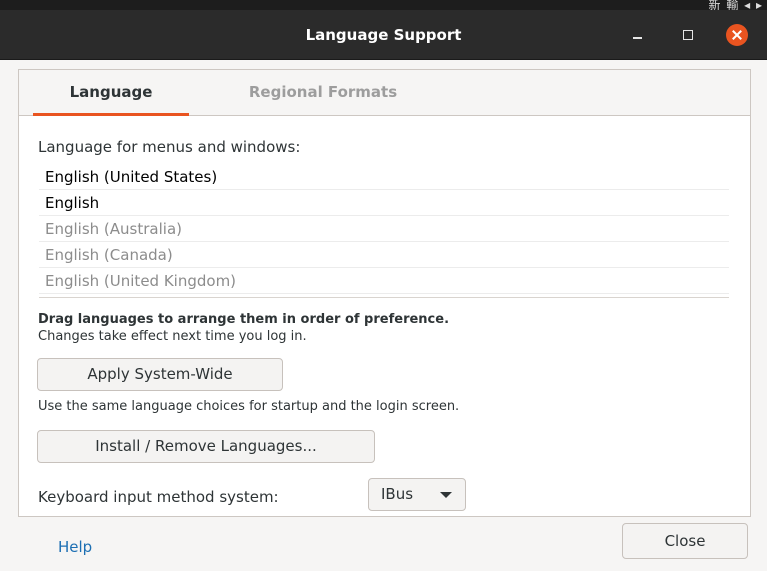 Image resolution: width=767 pixels, height=571 pixels. I want to click on maximize-icon, so click(688, 35).